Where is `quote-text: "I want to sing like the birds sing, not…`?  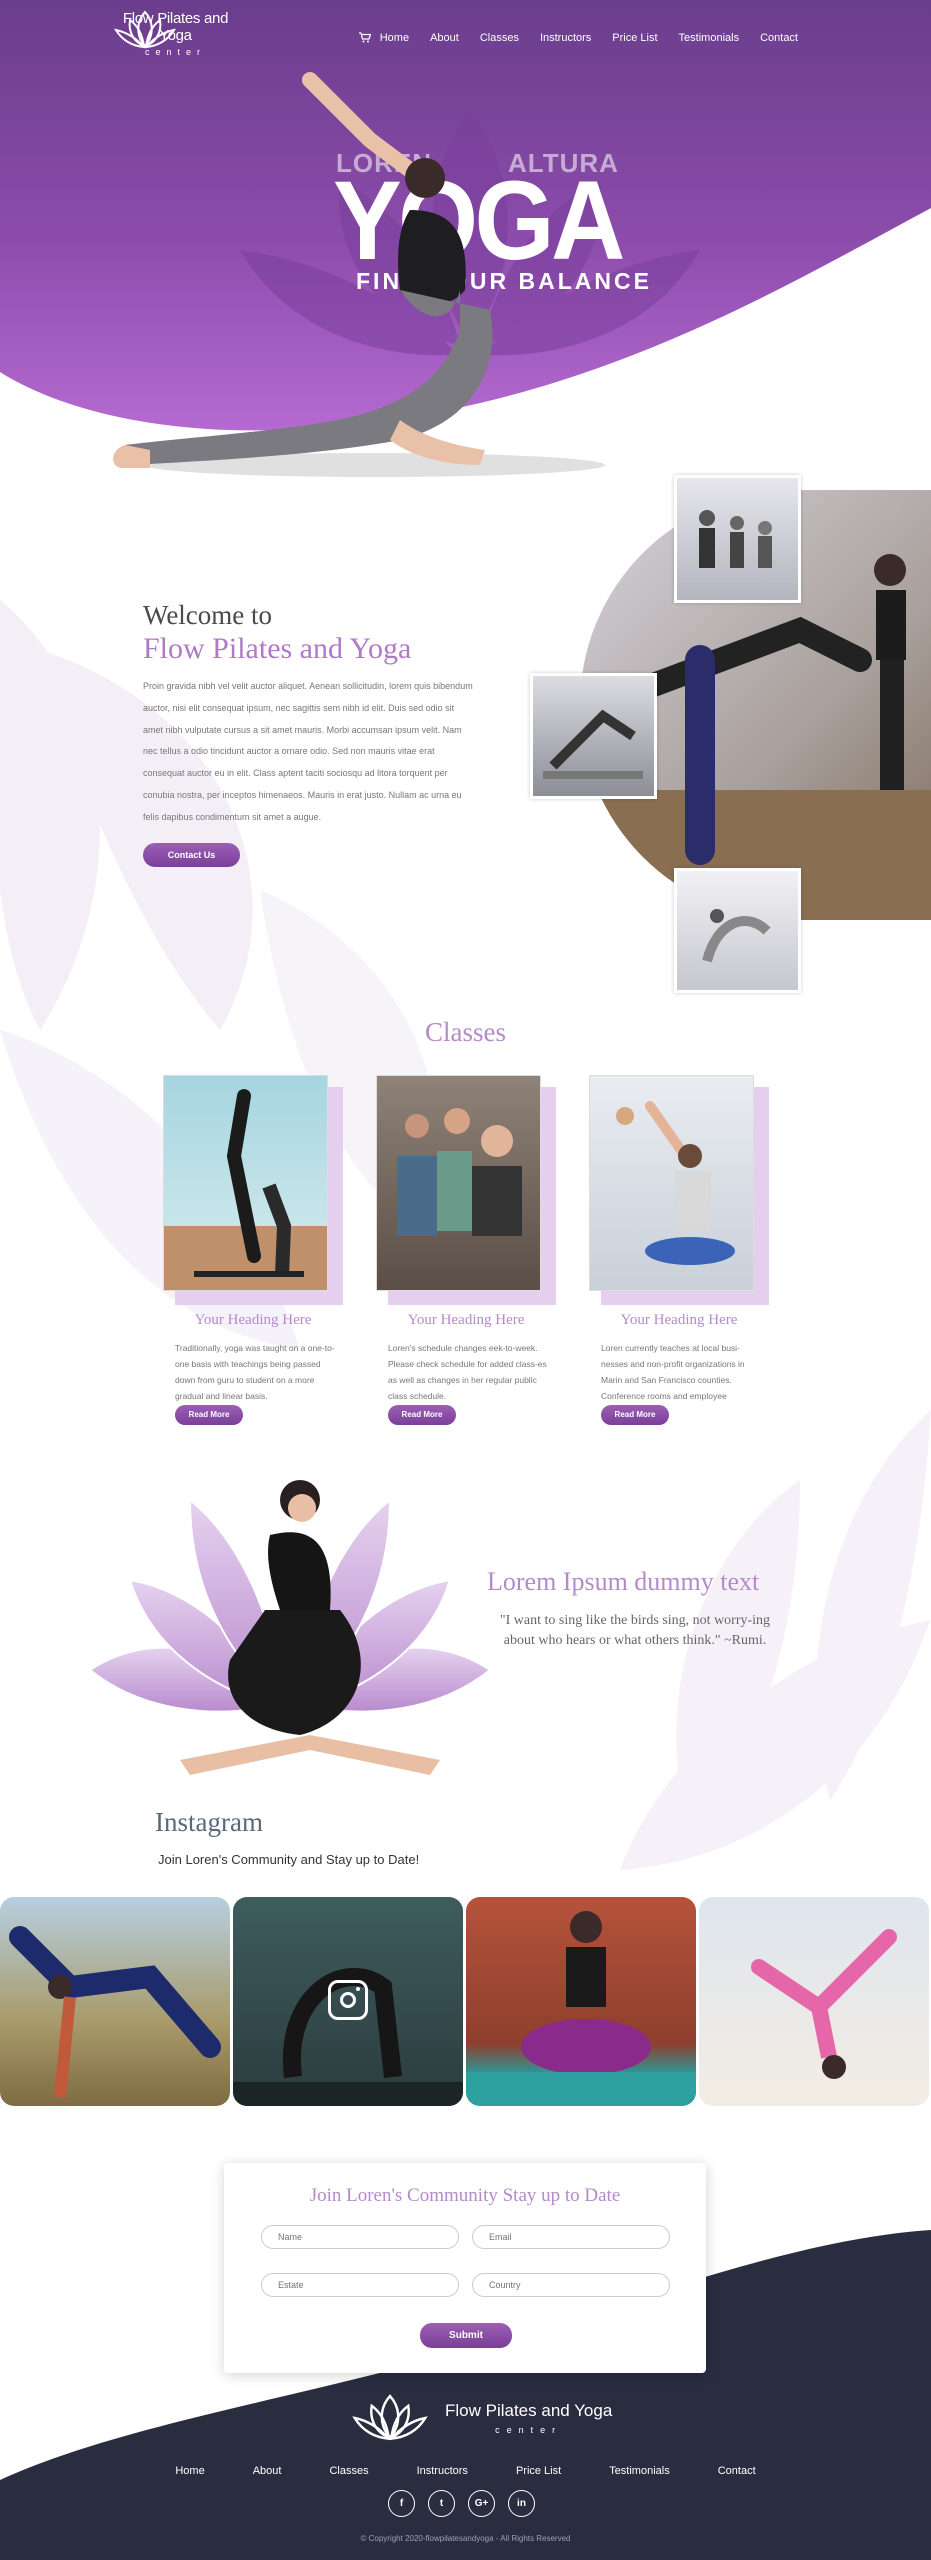 quote-text: "I want to sing like the birds sing, not… is located at coordinates (635, 1630).